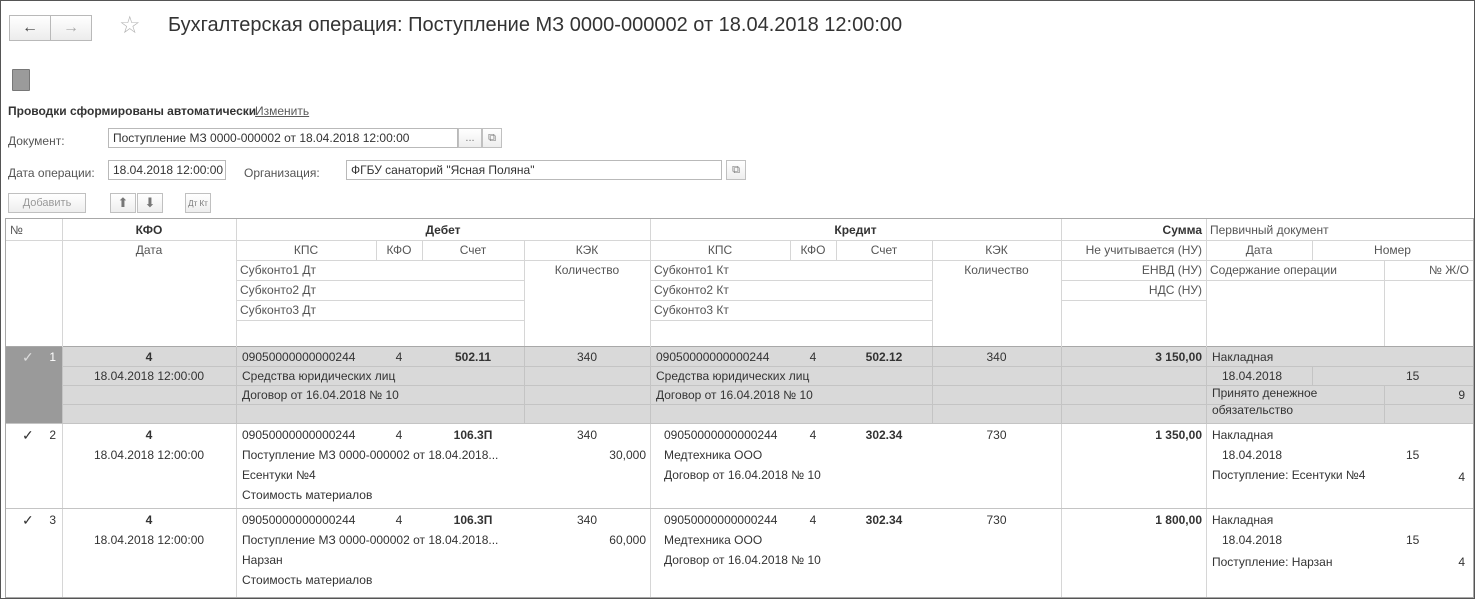 This screenshot has width=1475, height=599. Describe the element at coordinates (278, 310) in the screenshot. I see `header-sub3-dt: Субконто3 Дт` at that location.